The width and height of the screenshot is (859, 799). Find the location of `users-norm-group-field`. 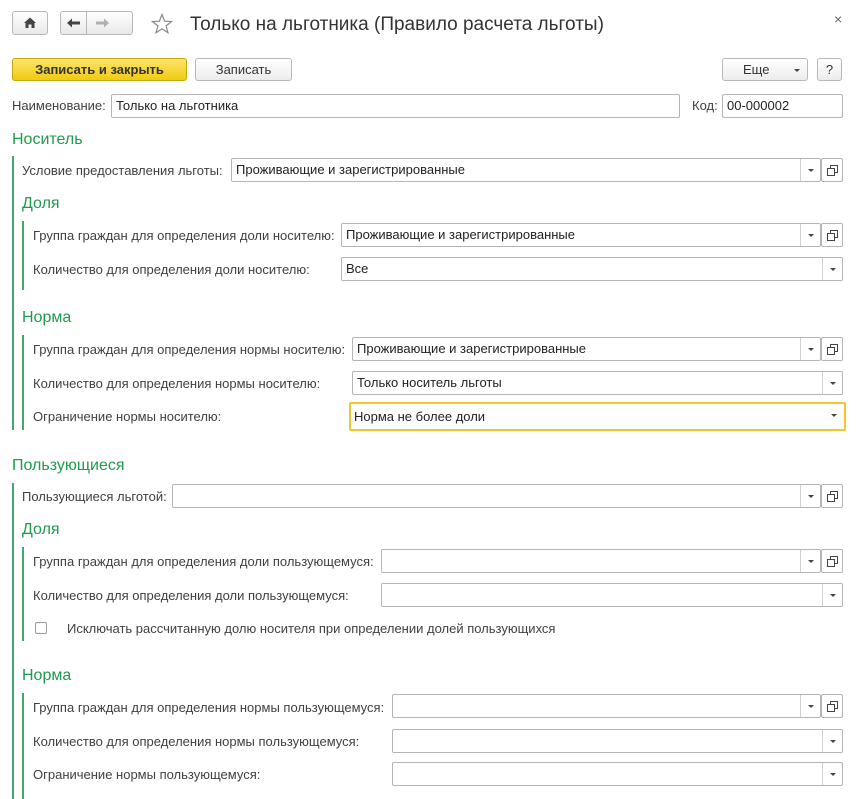

users-norm-group-field is located at coordinates (606, 706).